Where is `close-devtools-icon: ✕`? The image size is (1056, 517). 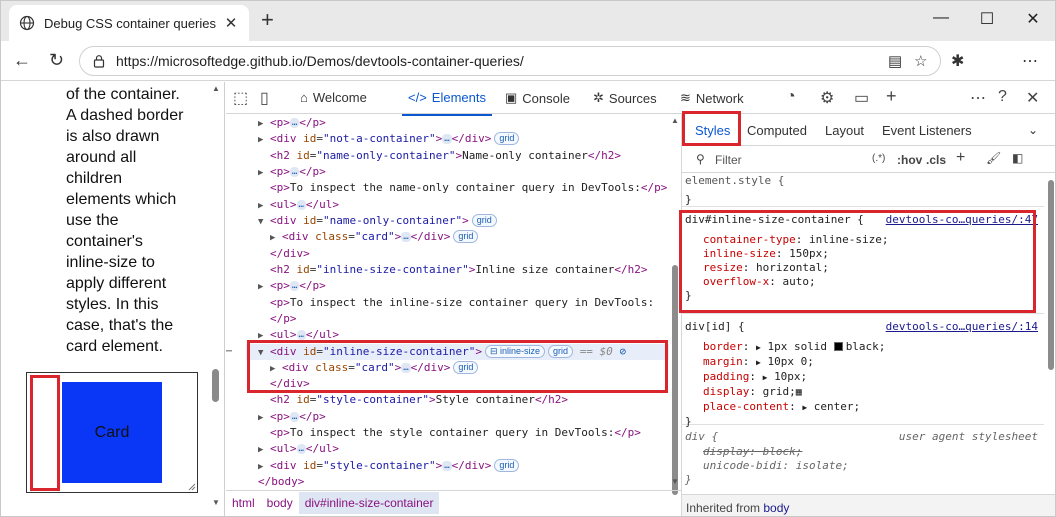
close-devtools-icon: ✕ is located at coordinates (1032, 98).